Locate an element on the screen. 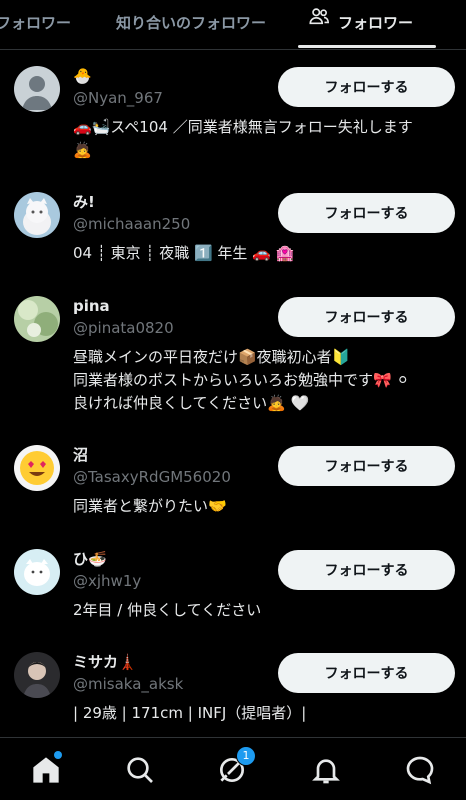  tab-label: 知り合いのフォロワー is located at coordinates (191, 23).